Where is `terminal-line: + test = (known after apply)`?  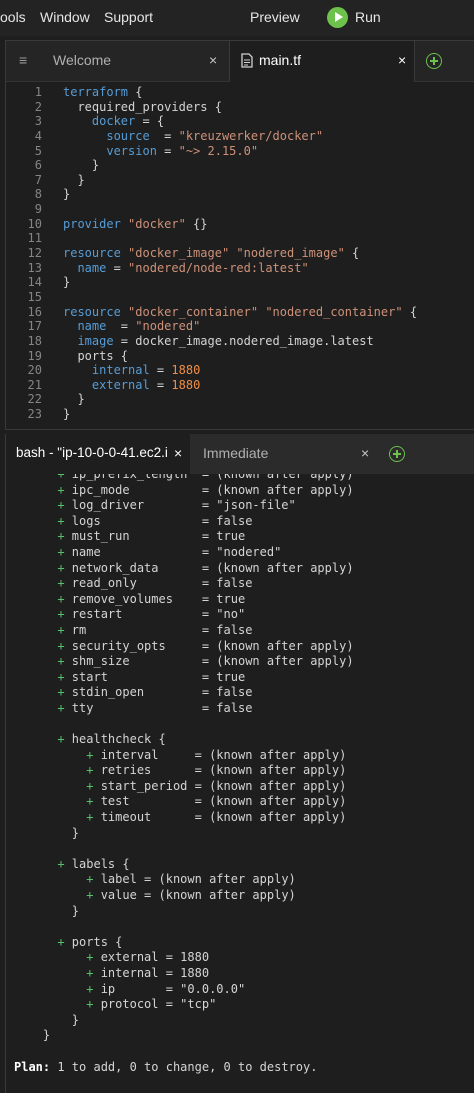 terminal-line: + test = (known after apply) is located at coordinates (180, 801).